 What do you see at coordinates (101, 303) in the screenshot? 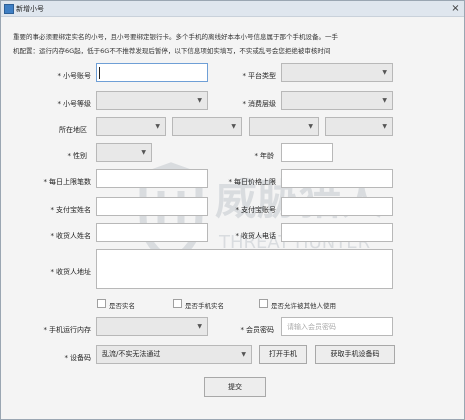
I see `real-name-checkbox` at bounding box center [101, 303].